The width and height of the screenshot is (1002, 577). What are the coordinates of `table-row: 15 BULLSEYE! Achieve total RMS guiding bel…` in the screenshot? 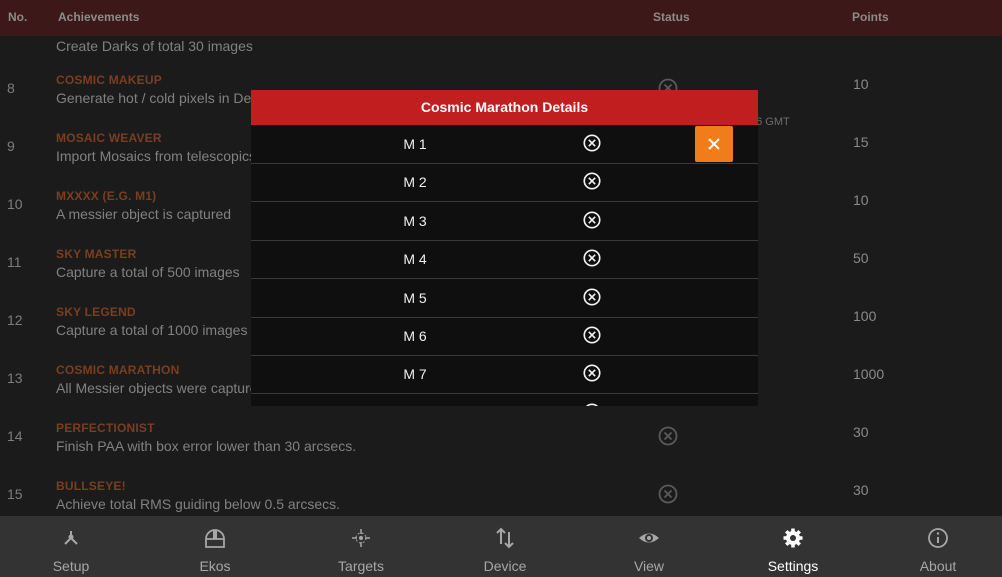 It's located at (501, 493).